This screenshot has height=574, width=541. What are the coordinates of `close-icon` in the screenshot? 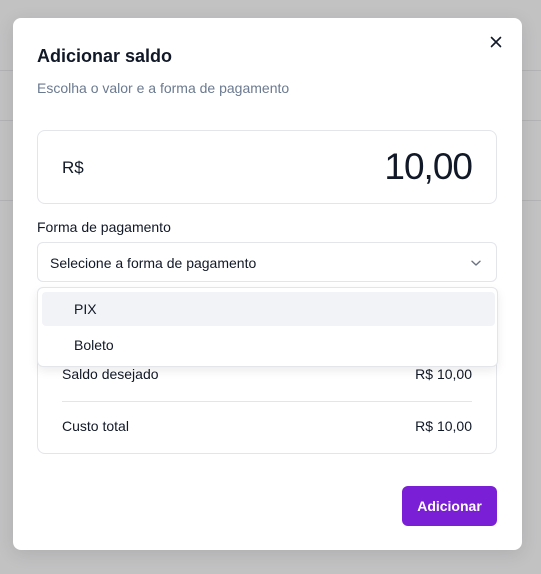 It's located at (496, 42).